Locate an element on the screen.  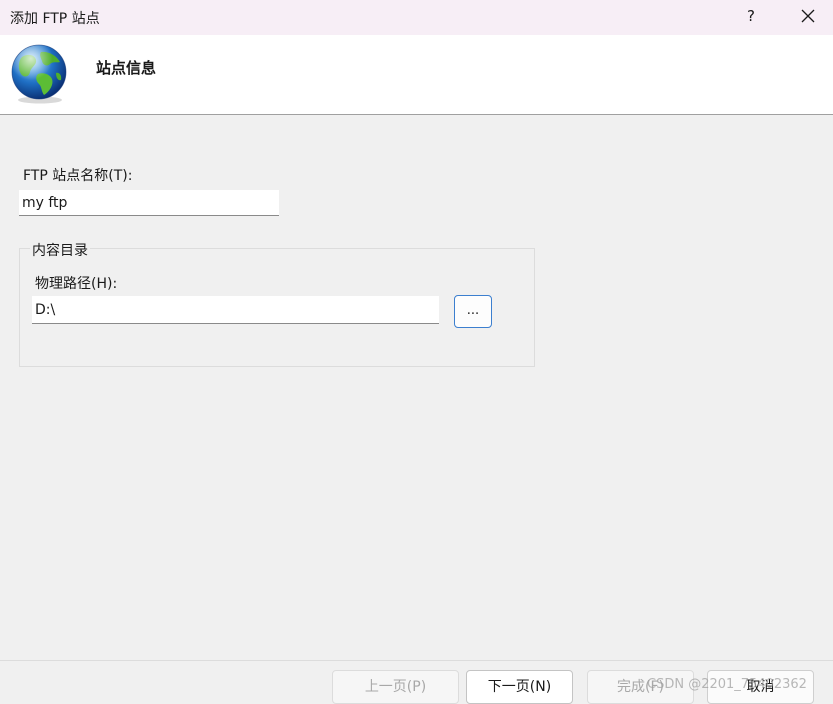
finish-button: 完成(F) is located at coordinates (640, 687).